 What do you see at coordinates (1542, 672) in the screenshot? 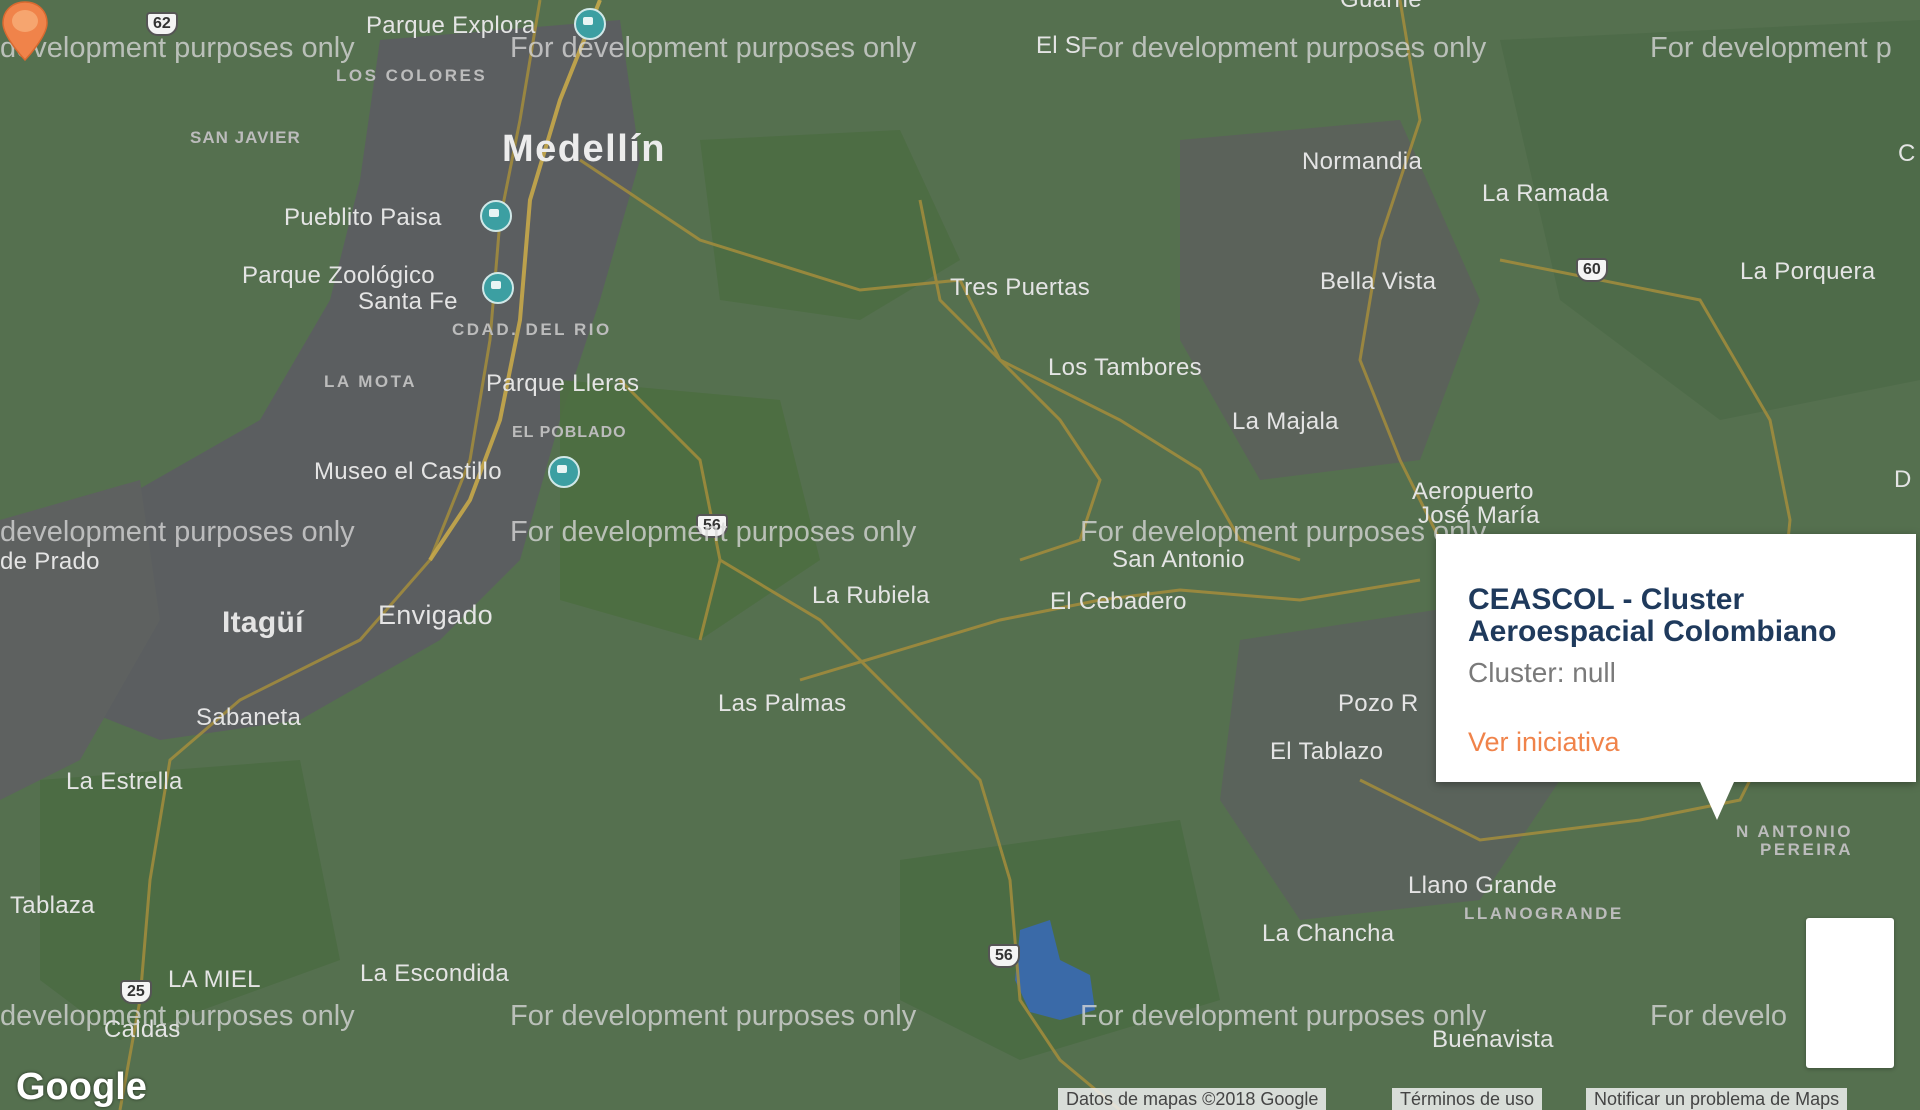
I see `info-window-subtitle: Cluster: null` at bounding box center [1542, 672].